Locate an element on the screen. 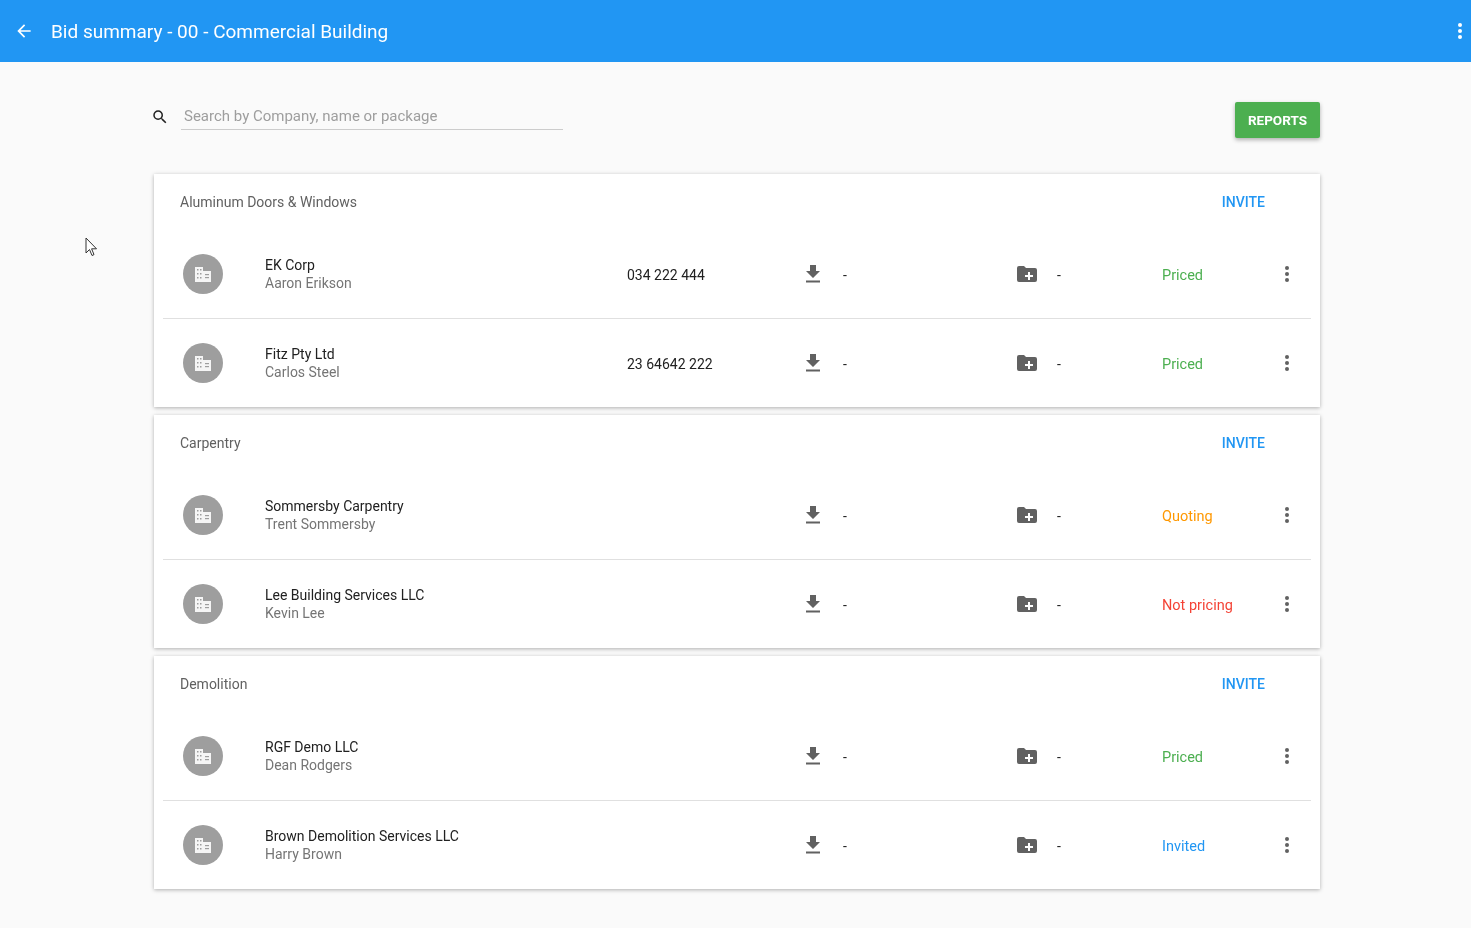 Image resolution: width=1471 pixels, height=928 pixels. contact-name: Dean Rodgers is located at coordinates (309, 765).